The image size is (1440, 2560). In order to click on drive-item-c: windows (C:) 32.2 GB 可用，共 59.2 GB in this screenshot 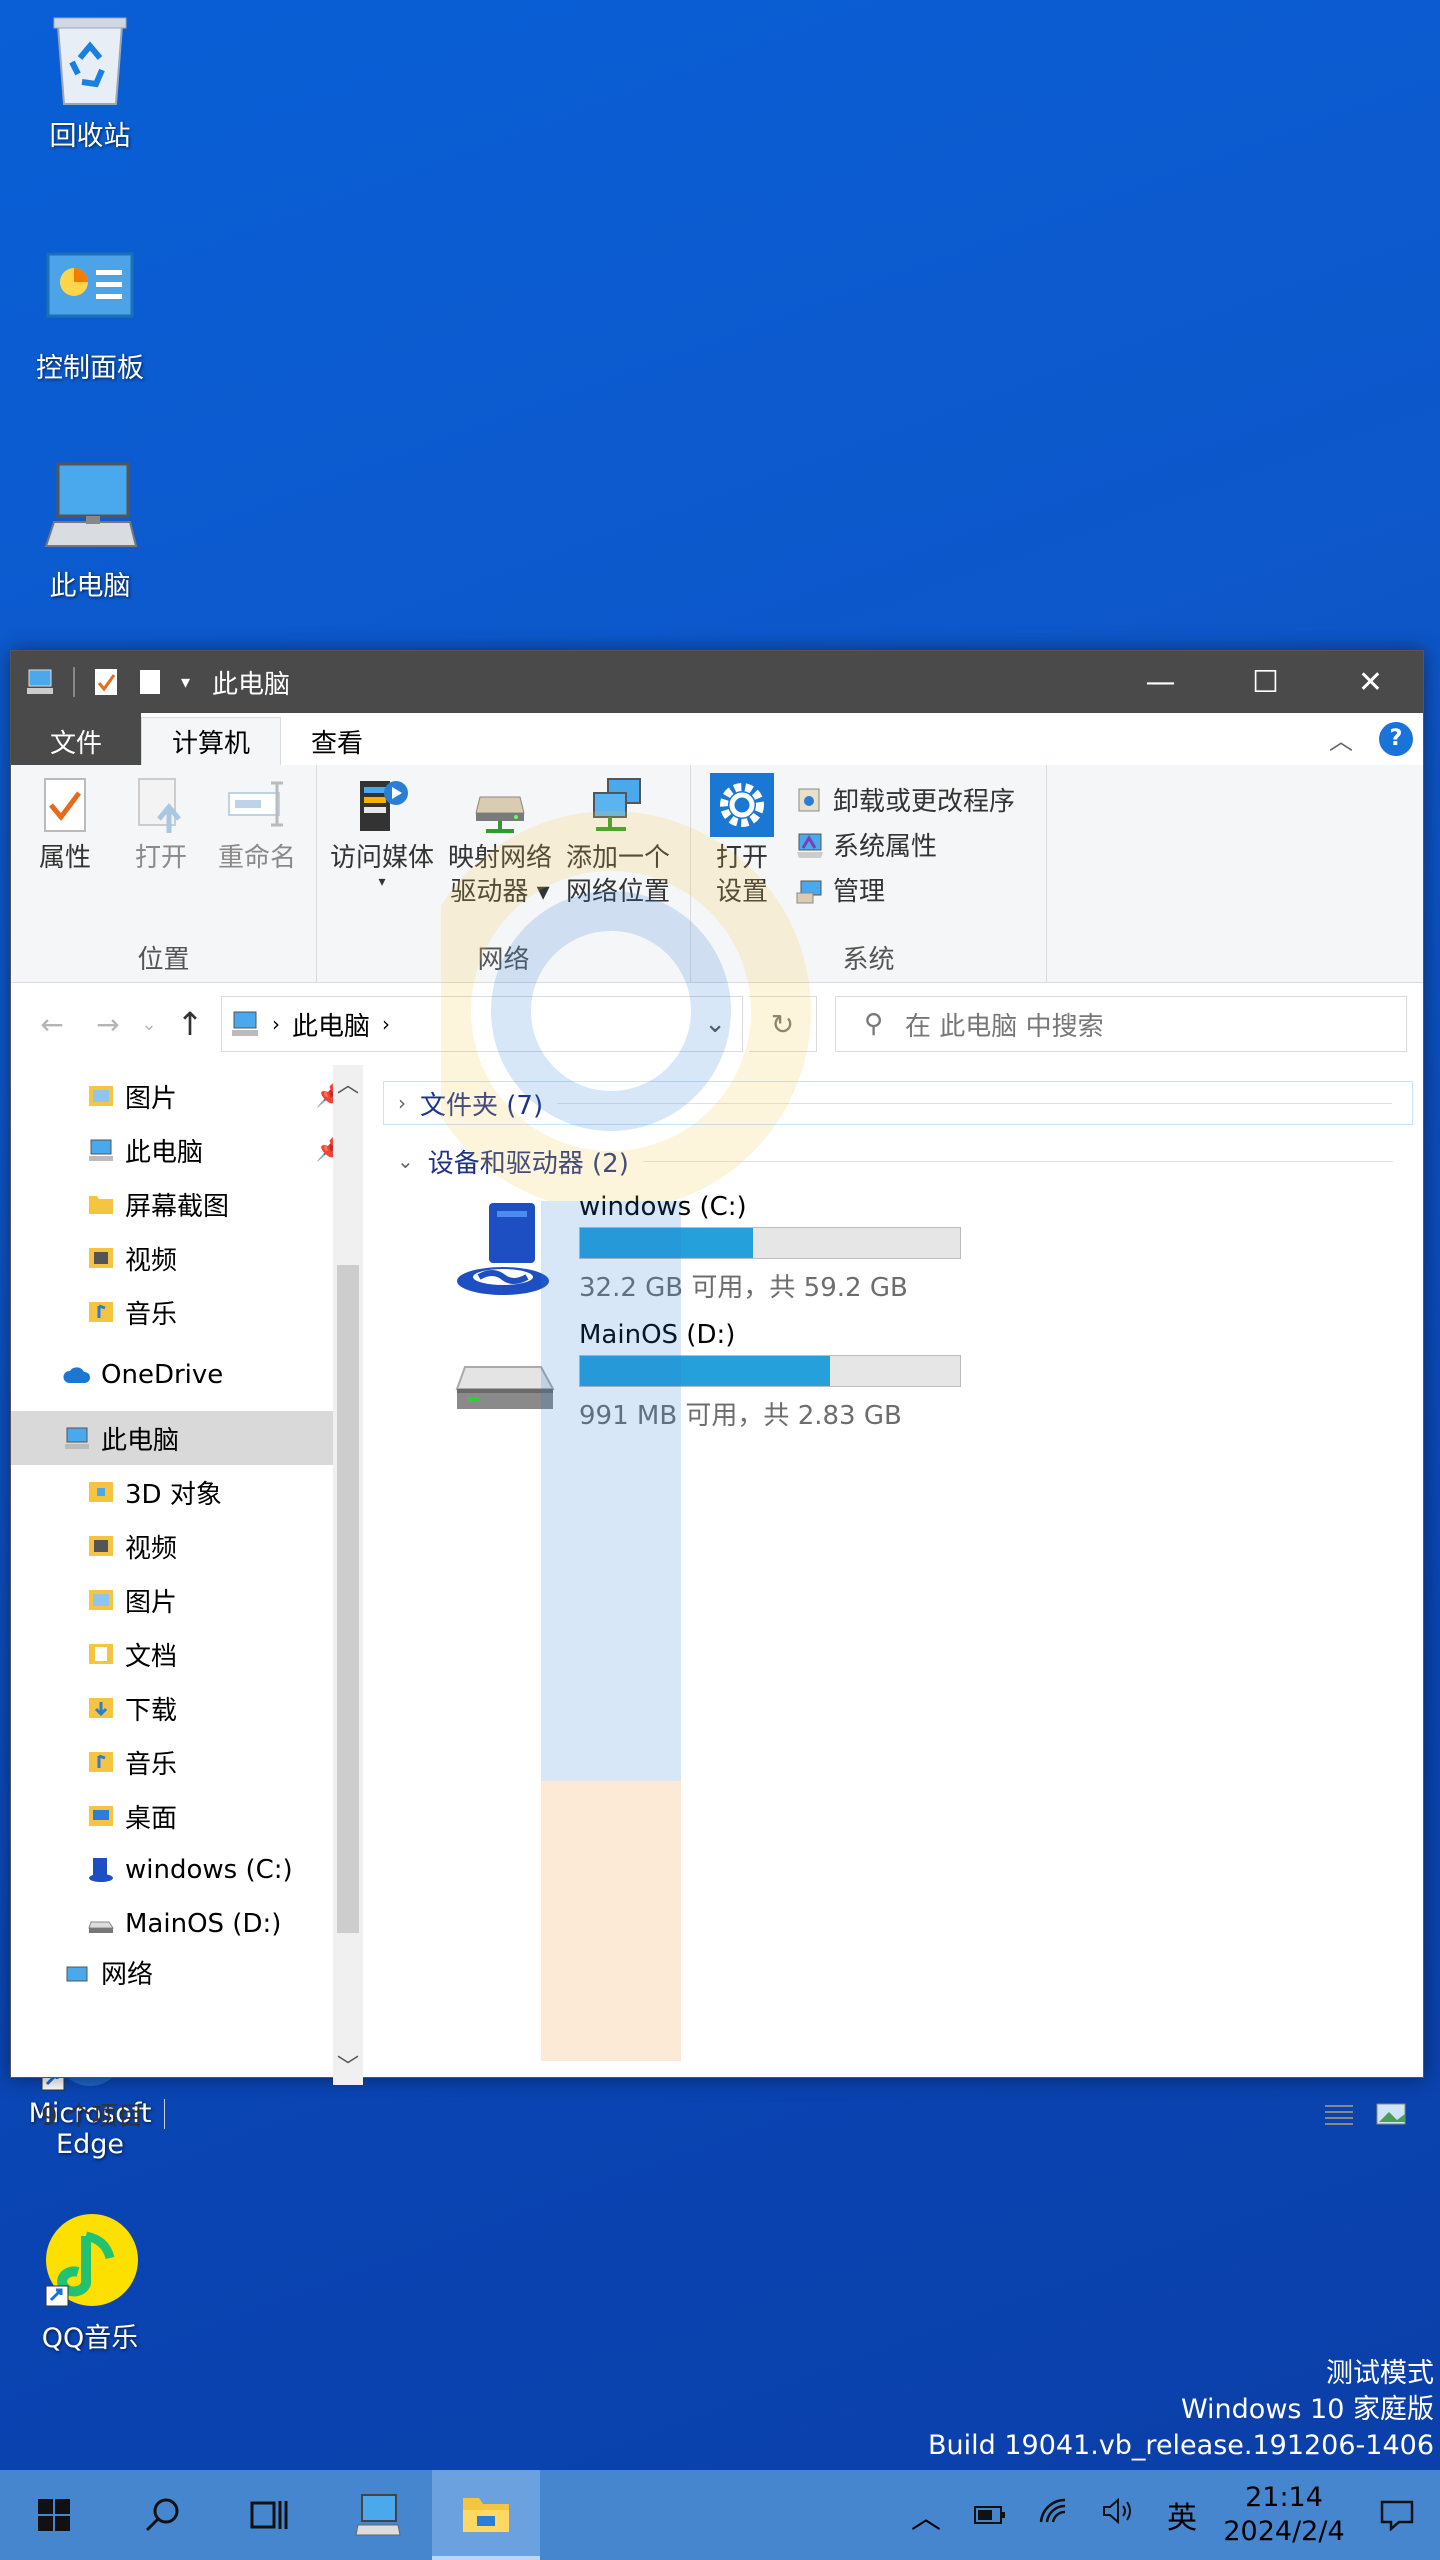, I will do `click(933, 1253)`.